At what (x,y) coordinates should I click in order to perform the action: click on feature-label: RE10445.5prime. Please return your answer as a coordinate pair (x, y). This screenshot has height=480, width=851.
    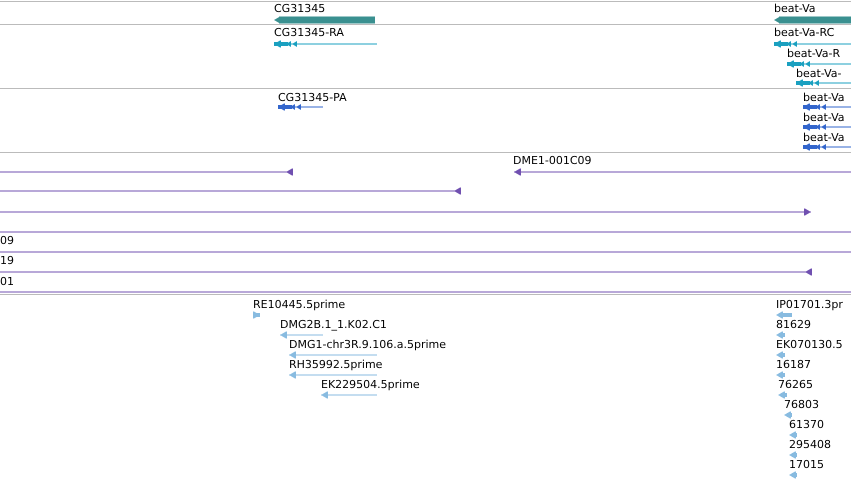
    Looking at the image, I should click on (299, 305).